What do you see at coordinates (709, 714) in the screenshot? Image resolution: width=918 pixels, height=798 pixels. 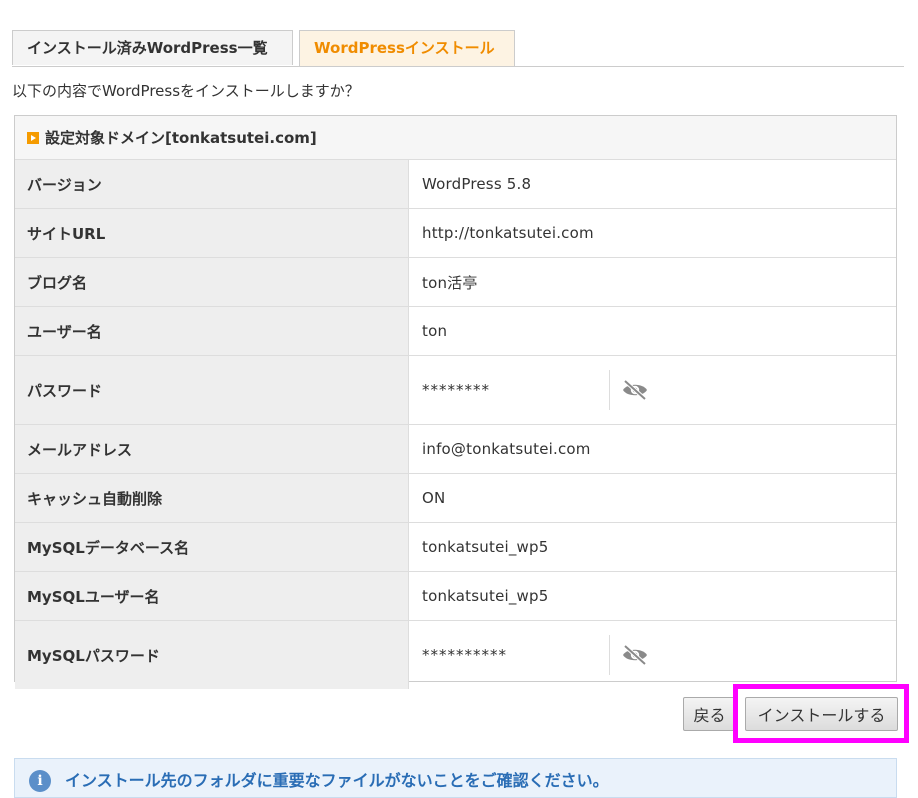 I see `back-button: 戻る` at bounding box center [709, 714].